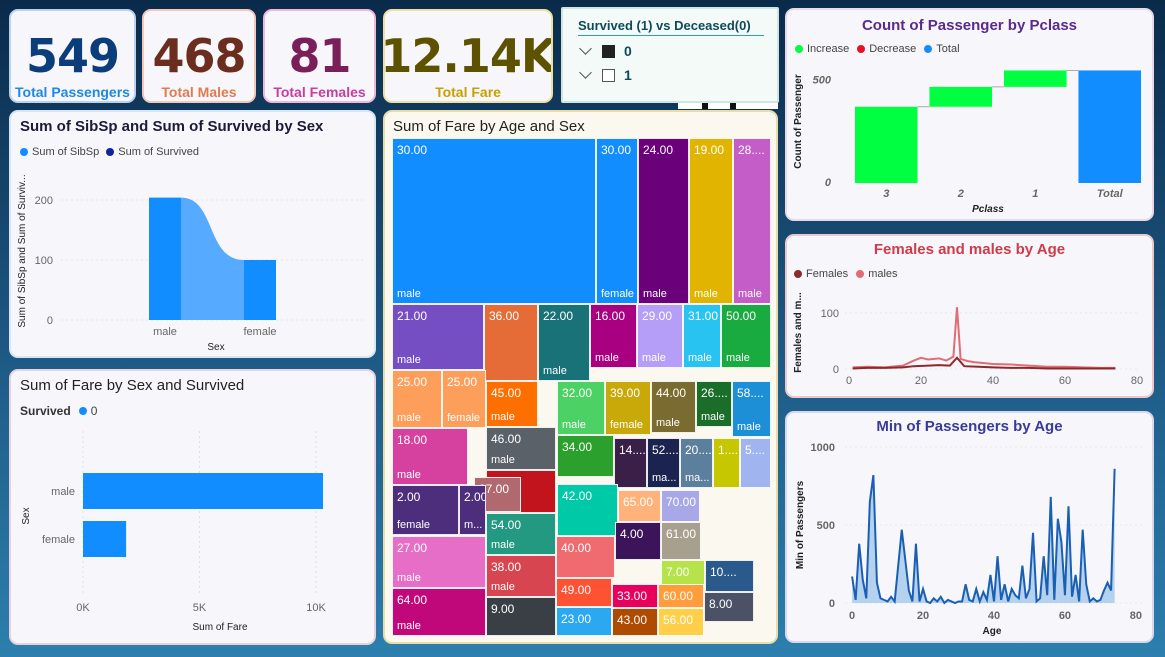 The width and height of the screenshot is (1165, 657). I want to click on treemap-cell: 32.00 male, so click(581, 408).